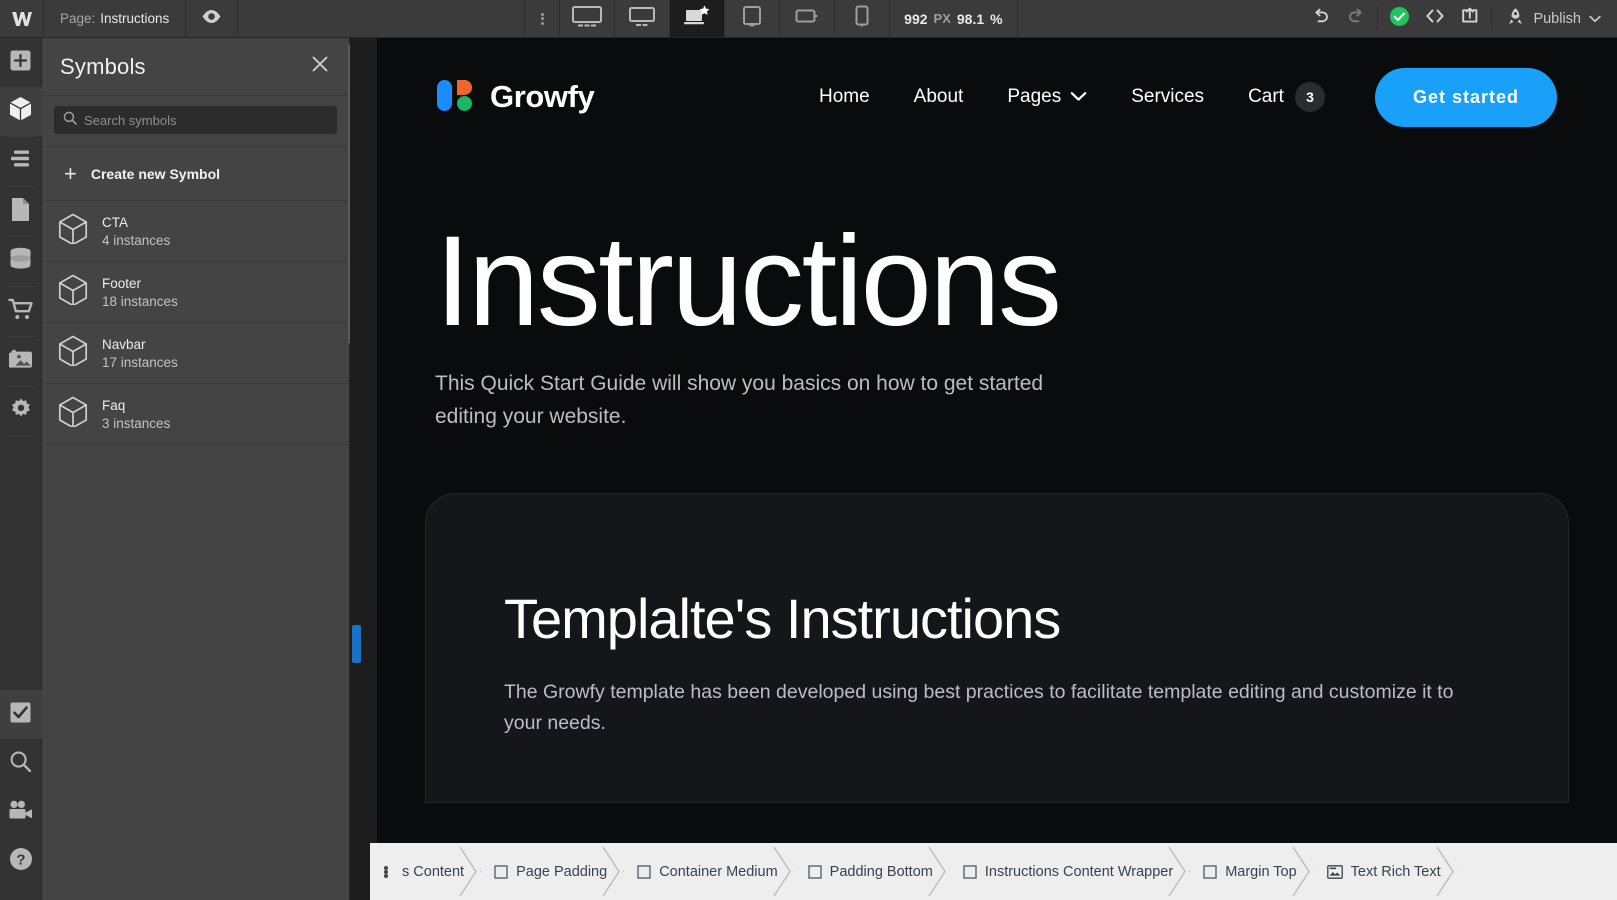 Image resolution: width=1617 pixels, height=900 pixels. I want to click on nav-link-about: About, so click(939, 97).